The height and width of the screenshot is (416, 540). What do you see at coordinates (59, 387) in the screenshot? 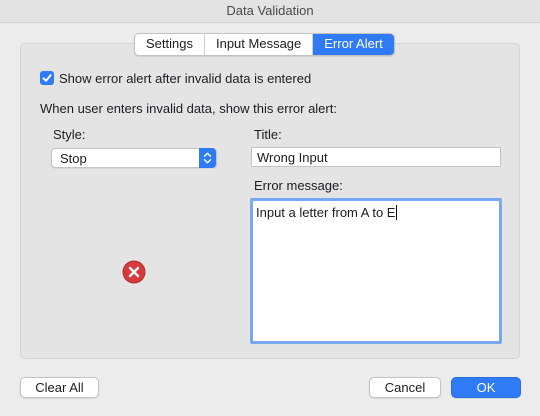
I see `clear-all-button: Clear All` at bounding box center [59, 387].